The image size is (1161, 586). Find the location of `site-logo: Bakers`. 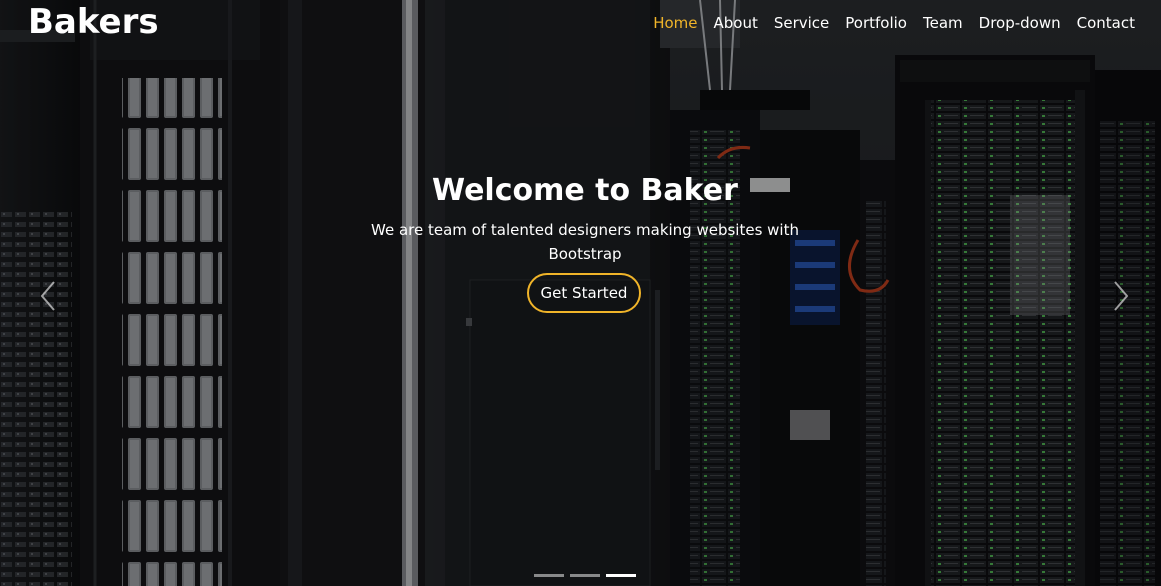

site-logo: Bakers is located at coordinates (93, 22).